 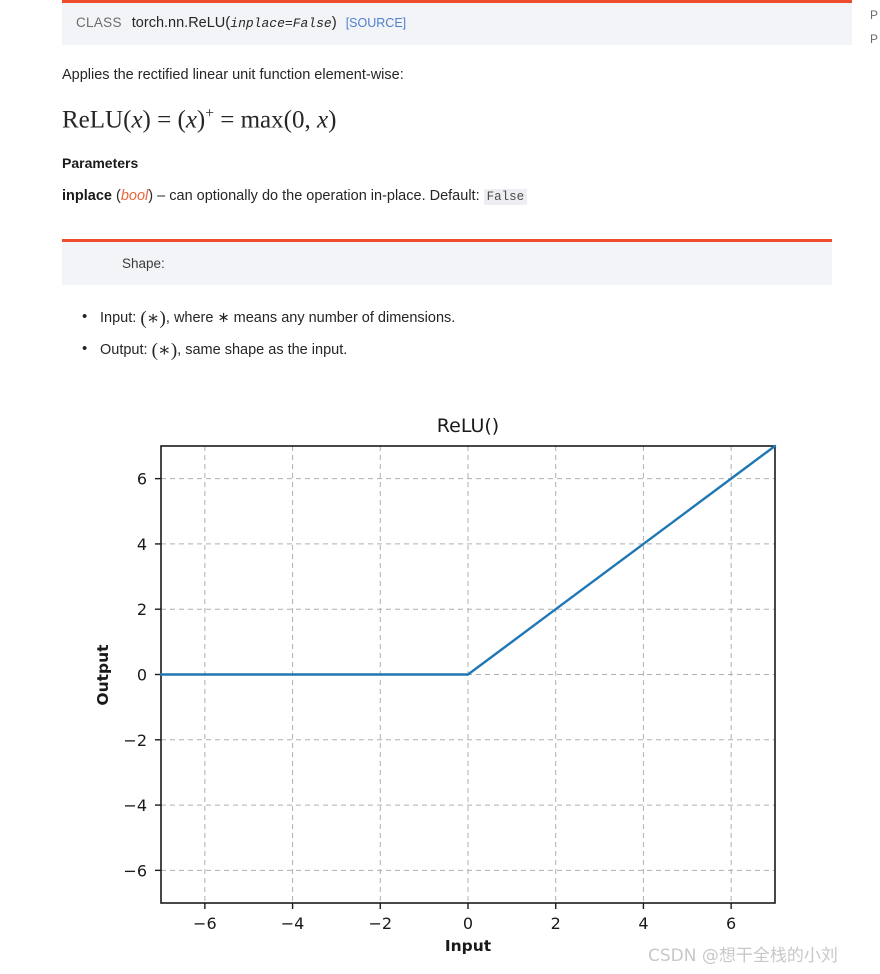 I want to click on parameter-type-close: ), so click(x=151, y=196).